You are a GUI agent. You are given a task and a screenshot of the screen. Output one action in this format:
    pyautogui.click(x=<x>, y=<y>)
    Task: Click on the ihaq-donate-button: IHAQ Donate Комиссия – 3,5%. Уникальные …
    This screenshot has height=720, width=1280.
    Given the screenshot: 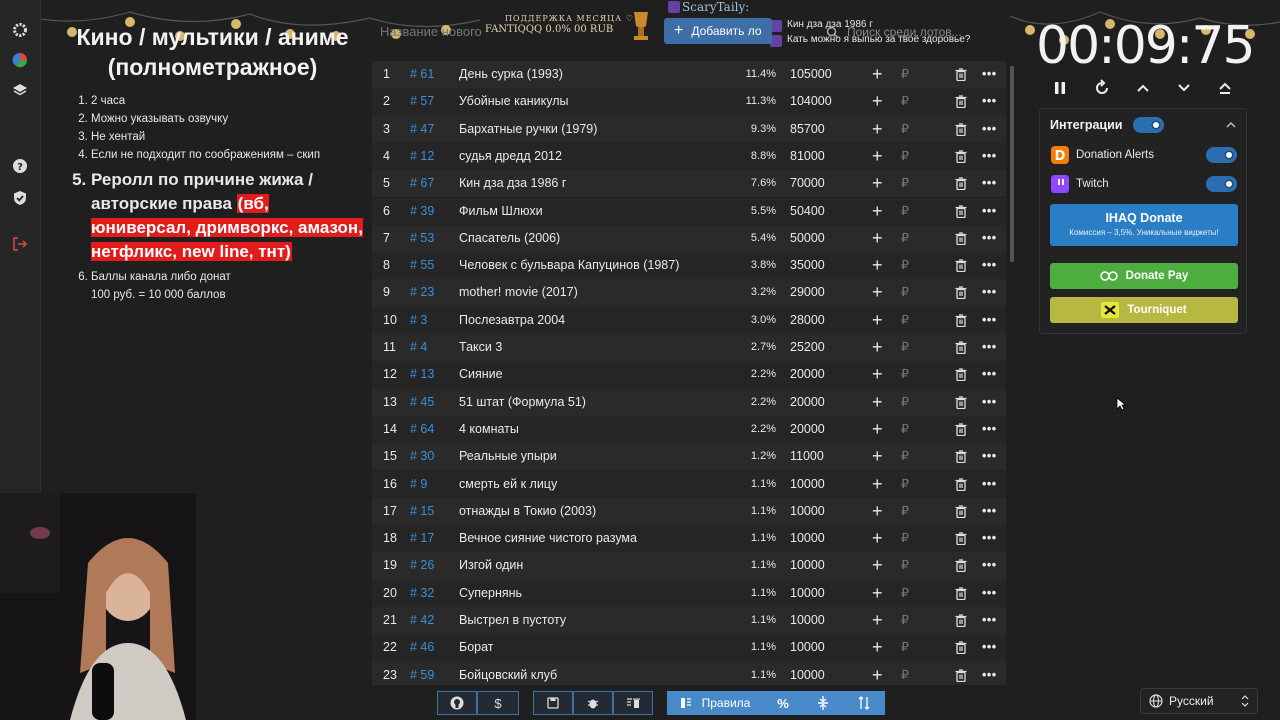 What is the action you would take?
    pyautogui.click(x=1144, y=225)
    